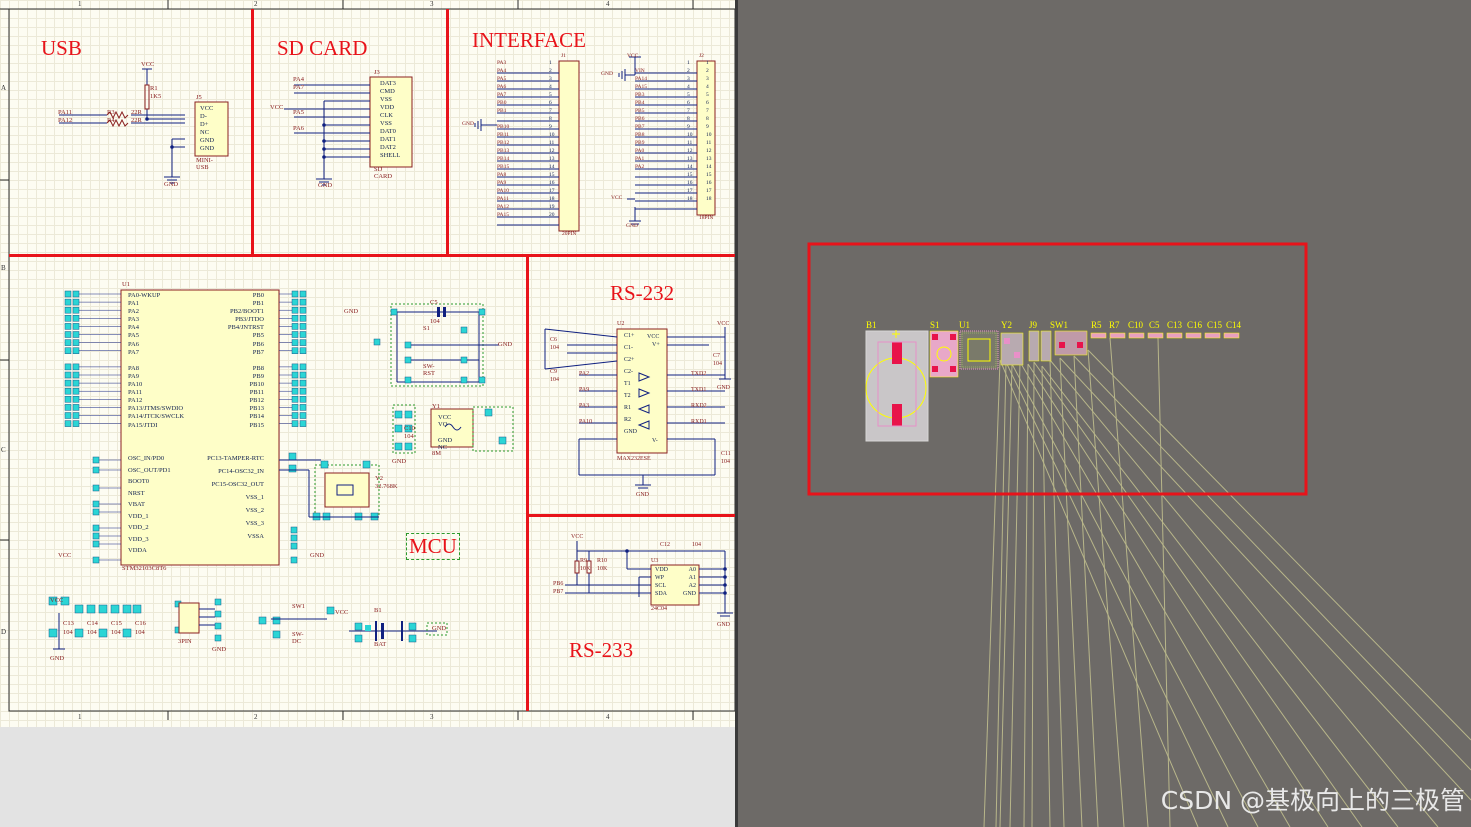 This screenshot has height=827, width=1471. Describe the element at coordinates (445, 421) in the screenshot. I see `y1-pins-top: VCC VO` at that location.